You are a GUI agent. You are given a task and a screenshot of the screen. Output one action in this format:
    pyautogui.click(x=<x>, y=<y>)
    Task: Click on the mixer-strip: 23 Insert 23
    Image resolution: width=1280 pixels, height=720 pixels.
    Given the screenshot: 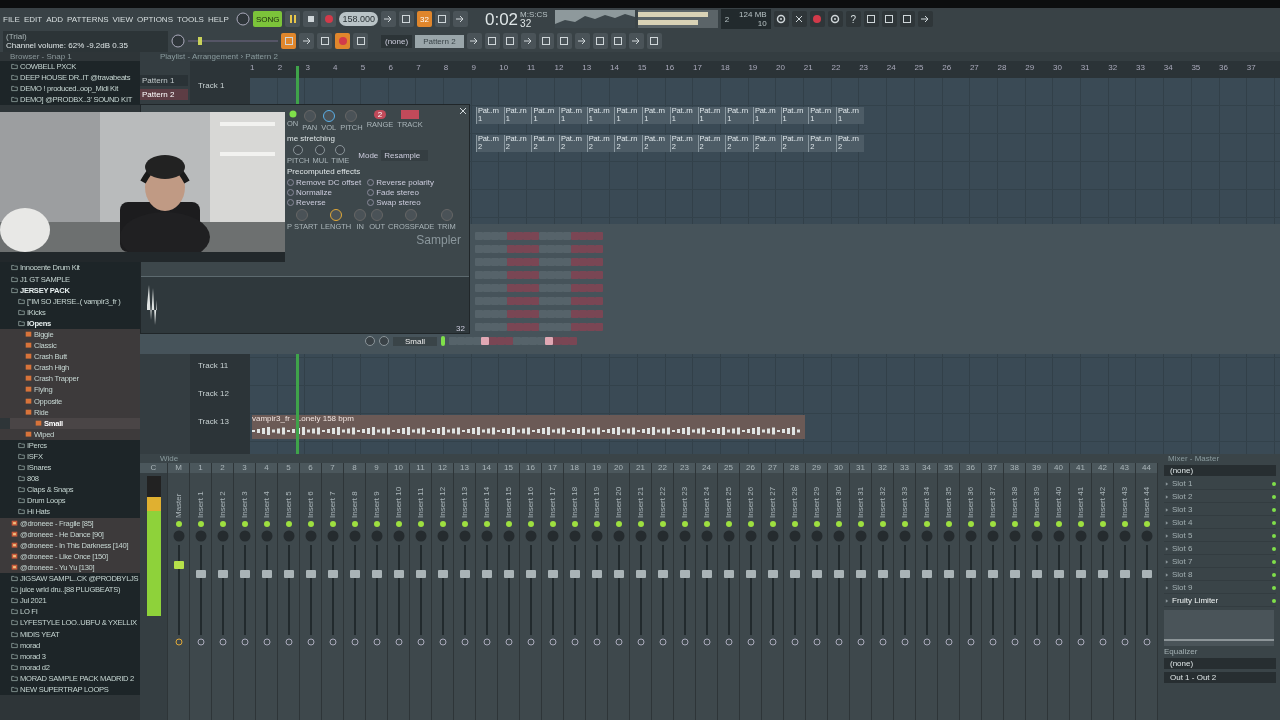 What is the action you would take?
    pyautogui.click(x=685, y=591)
    